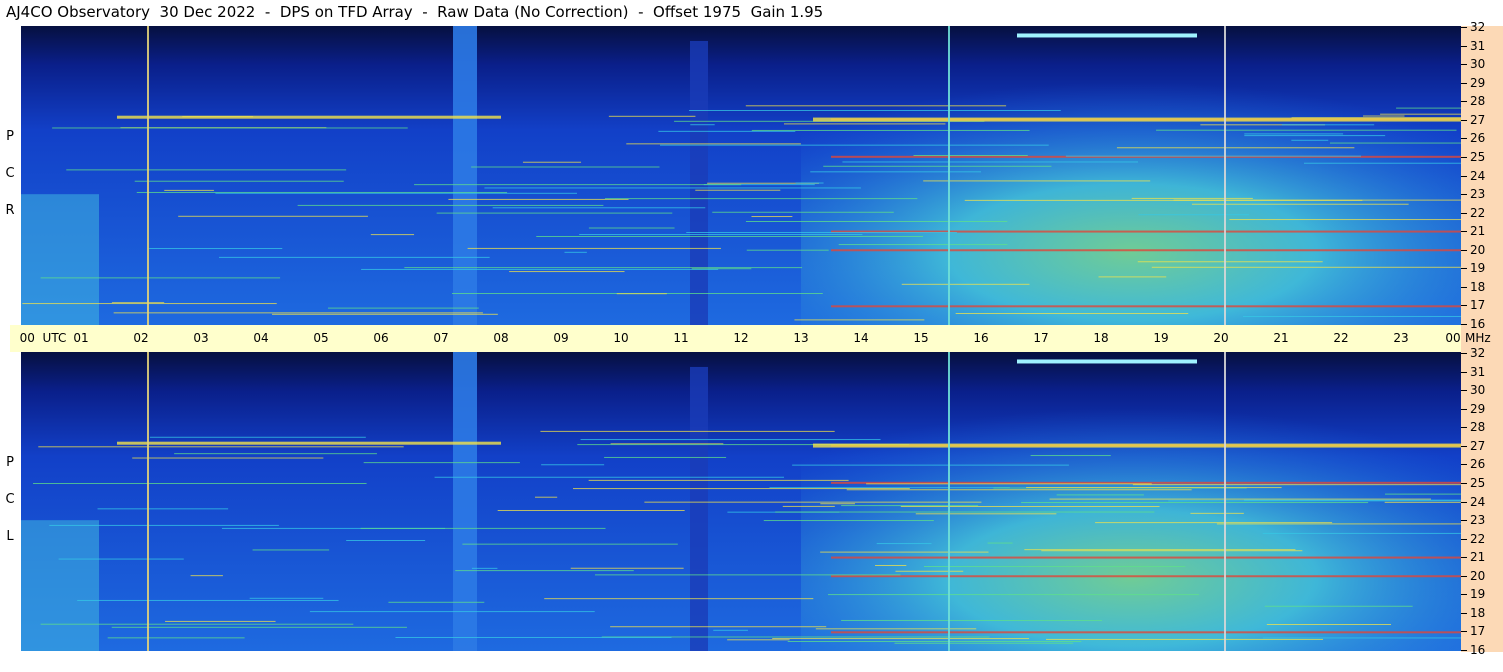 This screenshot has width=1503, height=672. Describe the element at coordinates (1473, 631) in the screenshot. I see `frequency-tick-label: 17` at that location.